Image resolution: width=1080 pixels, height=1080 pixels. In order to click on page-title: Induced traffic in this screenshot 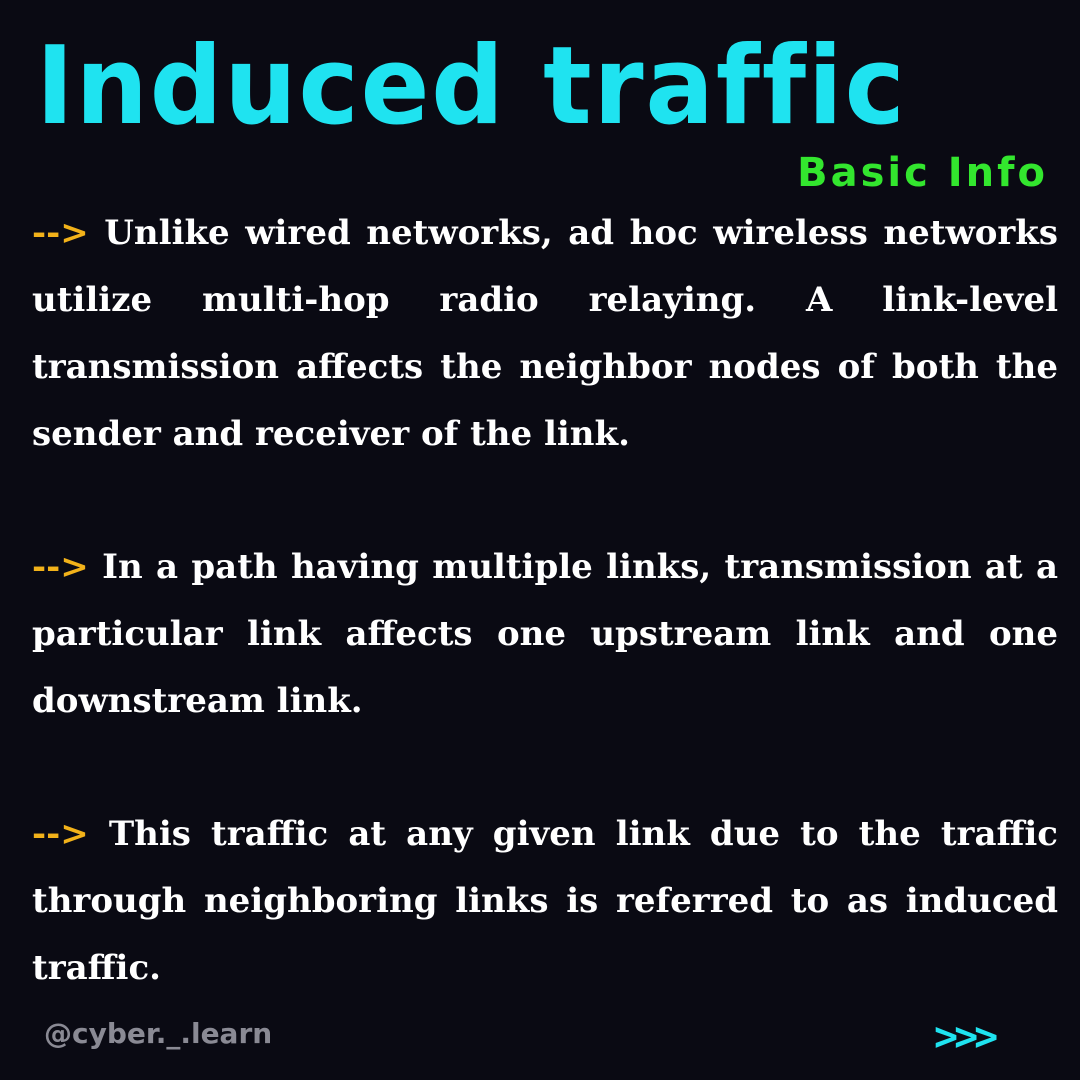, I will do `click(471, 86)`.